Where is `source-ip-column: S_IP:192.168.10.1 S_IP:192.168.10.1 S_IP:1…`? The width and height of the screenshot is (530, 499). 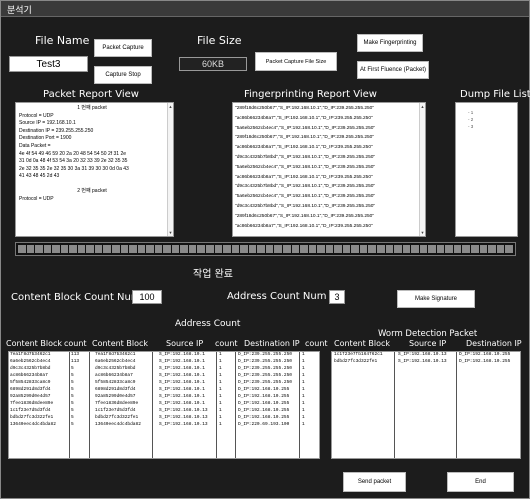 source-ip-column: S_IP:192.168.10.1 S_IP:192.168.10.1 S_IP:1… is located at coordinates (183, 405).